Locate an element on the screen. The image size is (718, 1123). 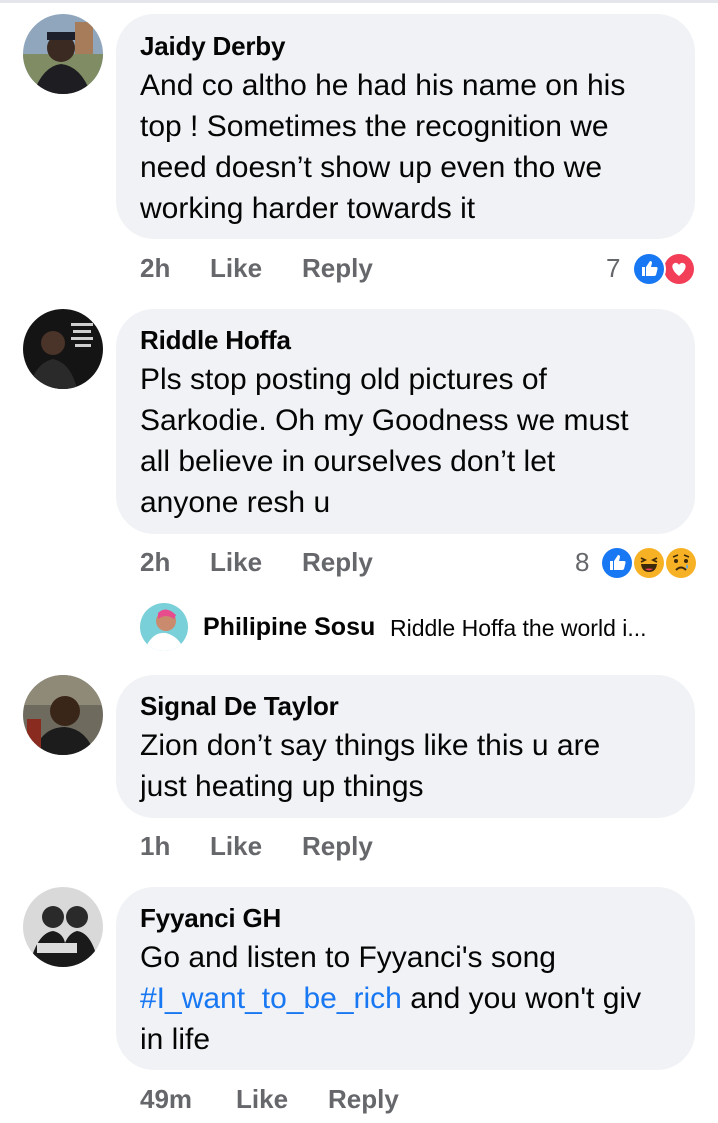
comment-text-line: top ! Sometimes the recognition we is located at coordinates (374, 126).